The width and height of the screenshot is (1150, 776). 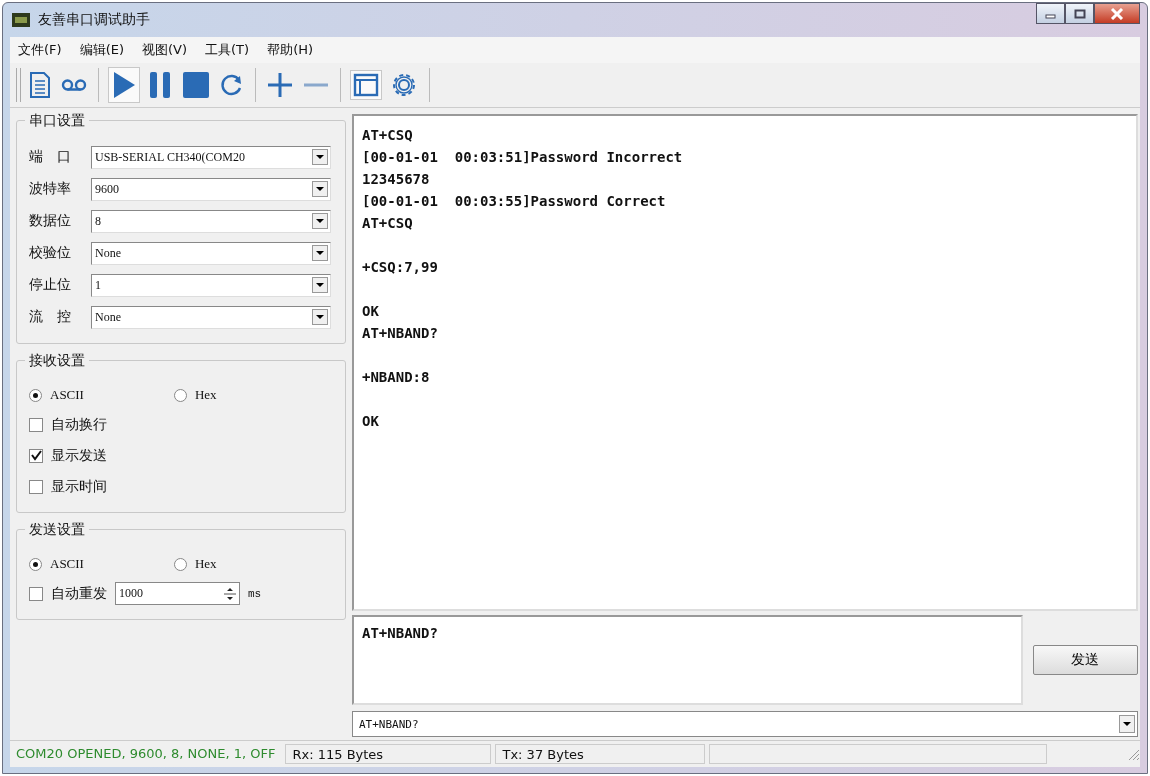 I want to click on unit-label: ms, so click(x=255, y=593).